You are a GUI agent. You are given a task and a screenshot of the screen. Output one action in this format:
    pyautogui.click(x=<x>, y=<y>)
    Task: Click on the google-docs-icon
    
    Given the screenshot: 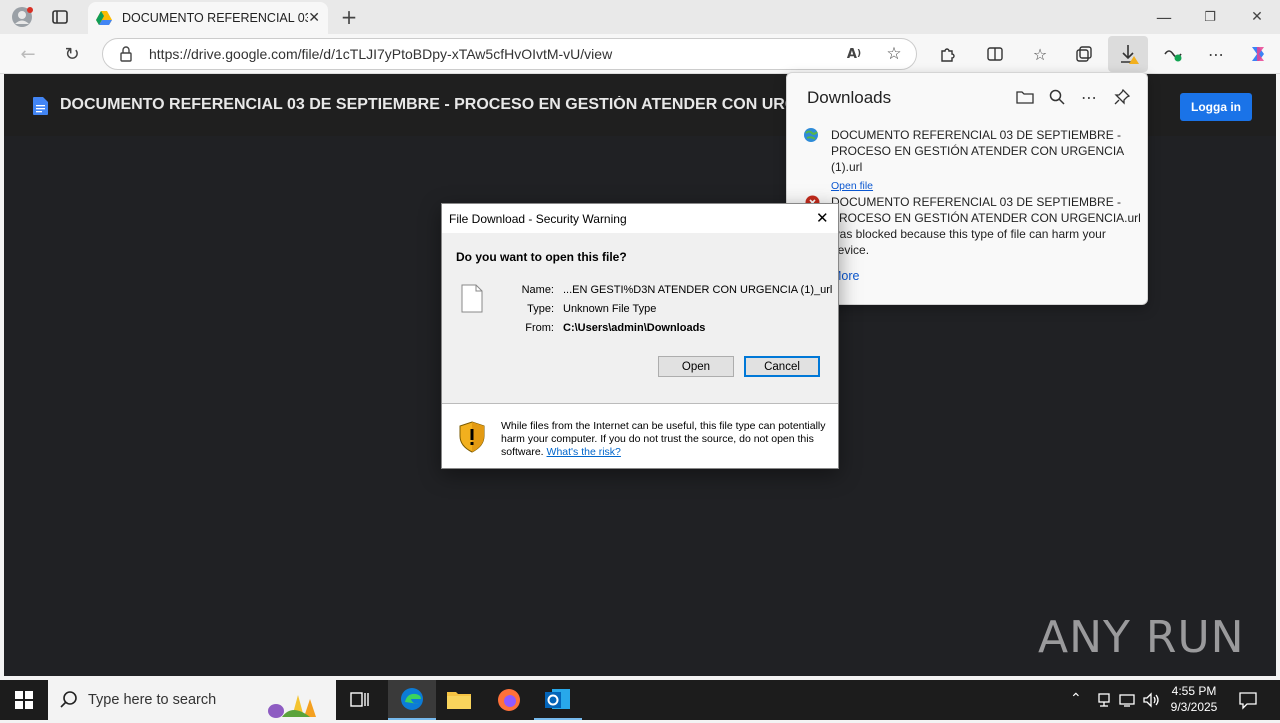 What is the action you would take?
    pyautogui.click(x=40, y=108)
    